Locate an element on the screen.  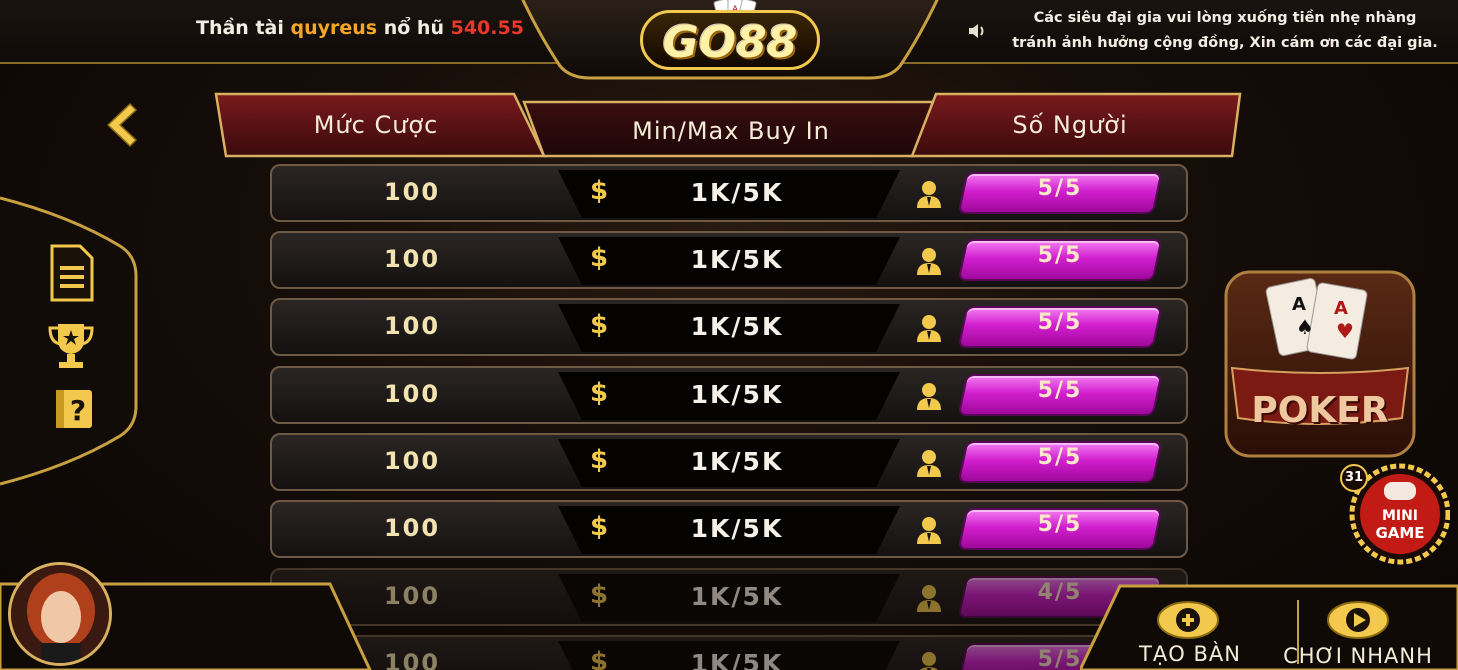
jackpot-prefix: Thần tài is located at coordinates (240, 28).